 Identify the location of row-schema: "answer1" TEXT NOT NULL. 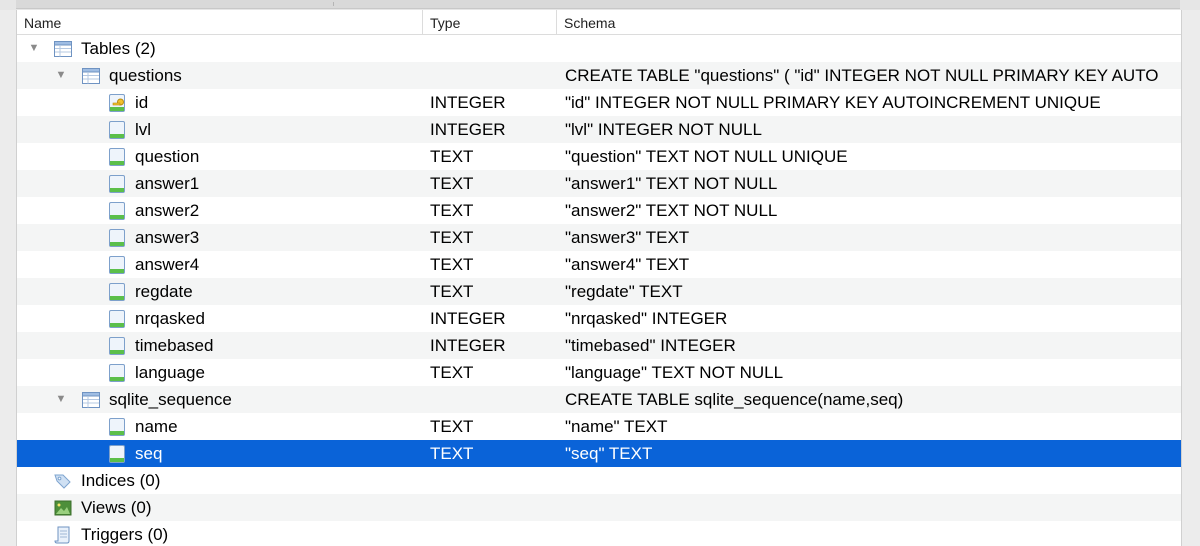
(671, 183).